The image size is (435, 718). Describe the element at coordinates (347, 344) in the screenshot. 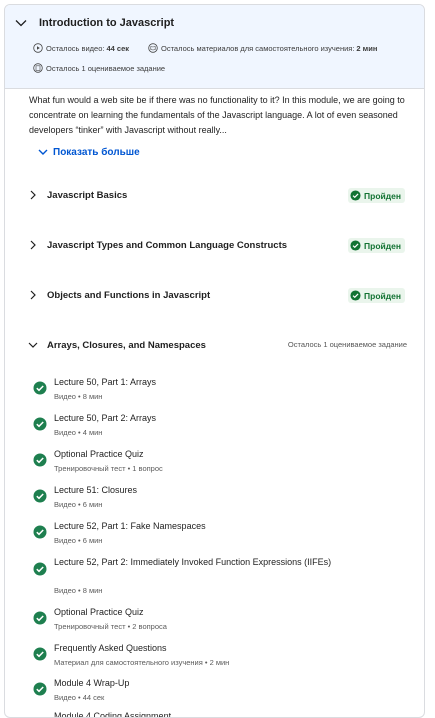

I see `lesson-remaining: Осталось 1 оцениваемое задание` at that location.